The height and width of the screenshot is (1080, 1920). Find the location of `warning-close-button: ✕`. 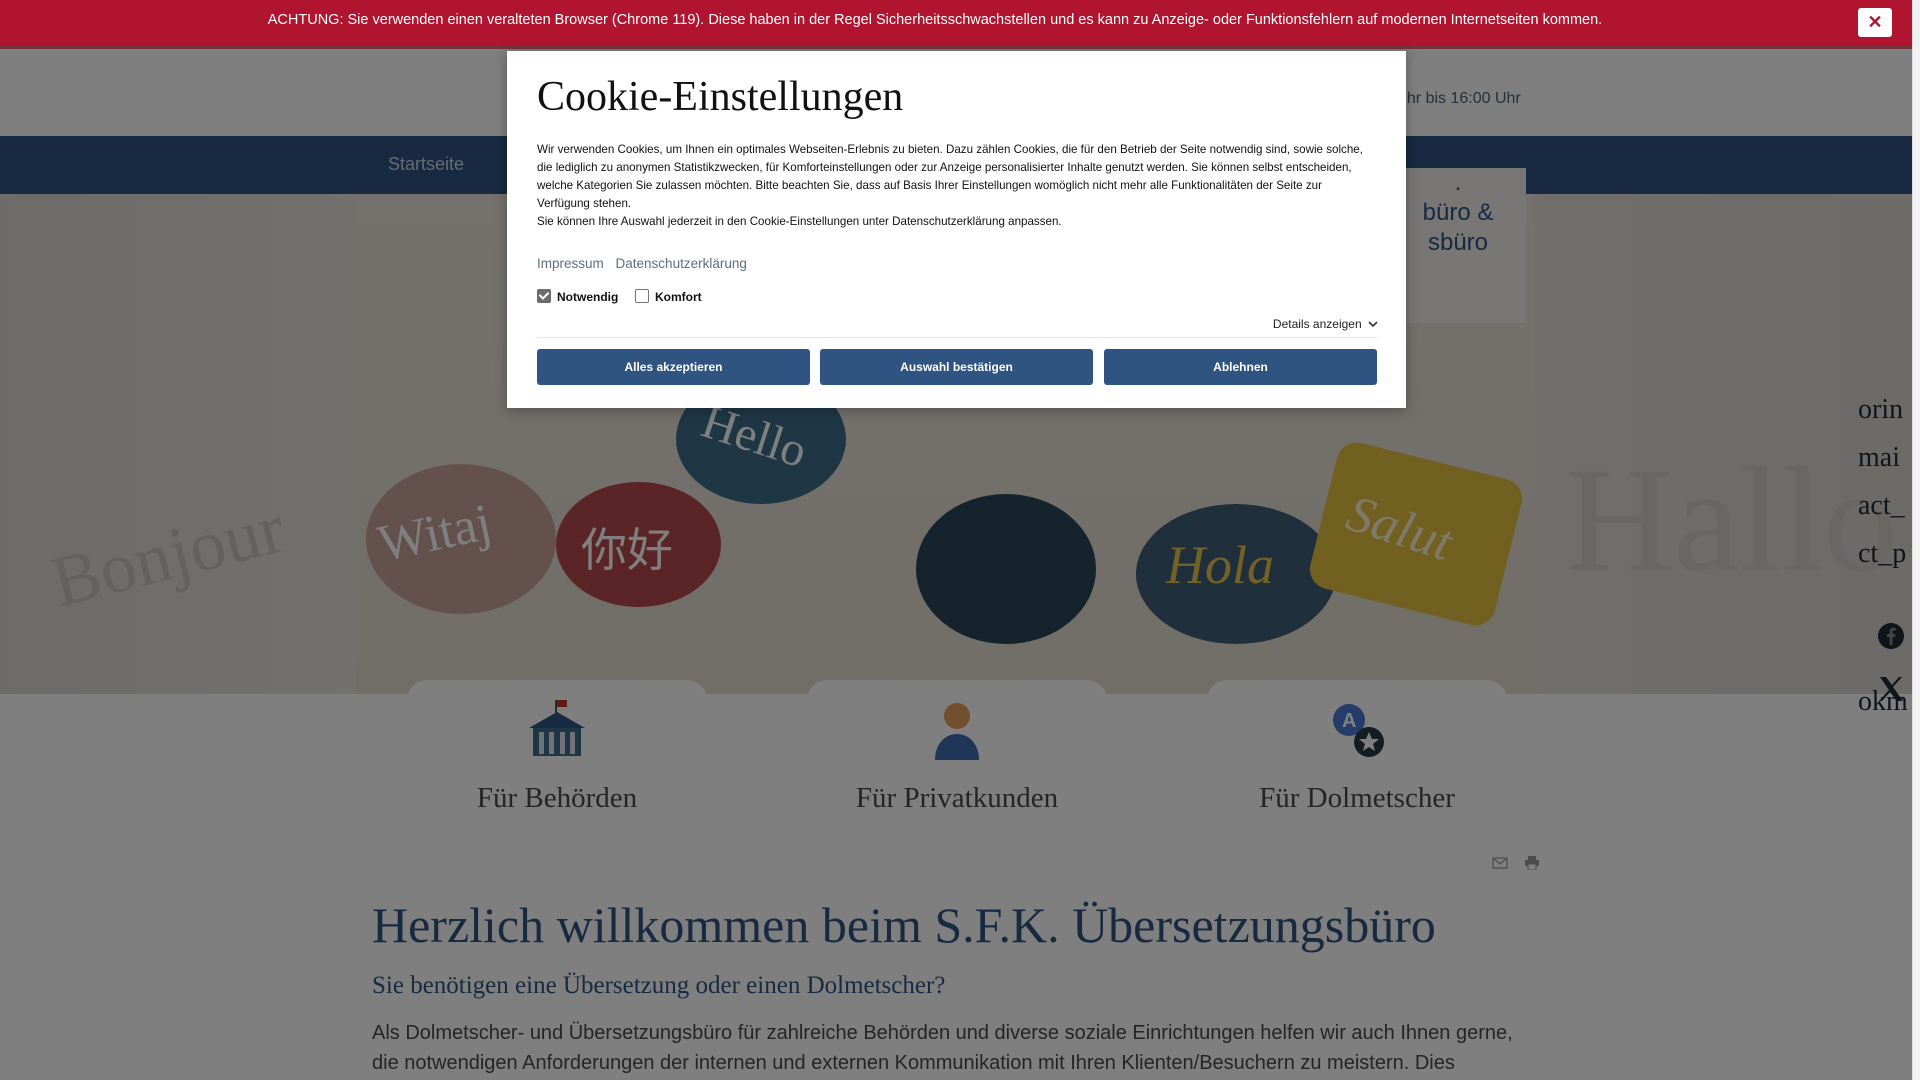

warning-close-button: ✕ is located at coordinates (1875, 22).